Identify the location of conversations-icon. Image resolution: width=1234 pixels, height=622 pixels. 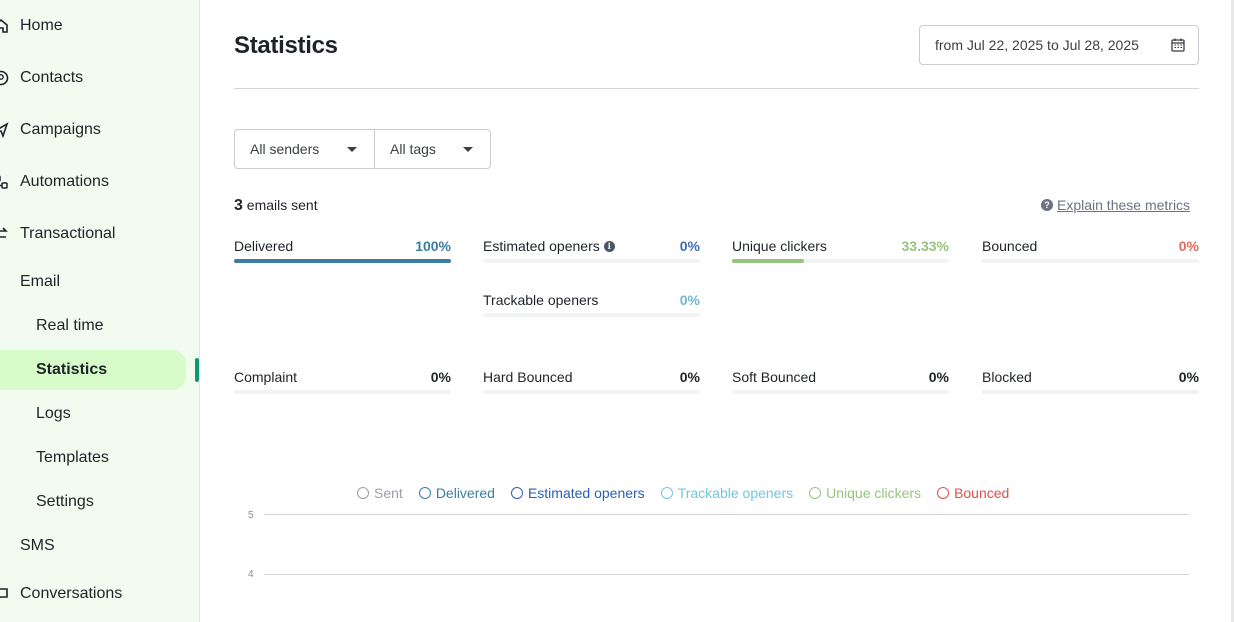
(4, 594).